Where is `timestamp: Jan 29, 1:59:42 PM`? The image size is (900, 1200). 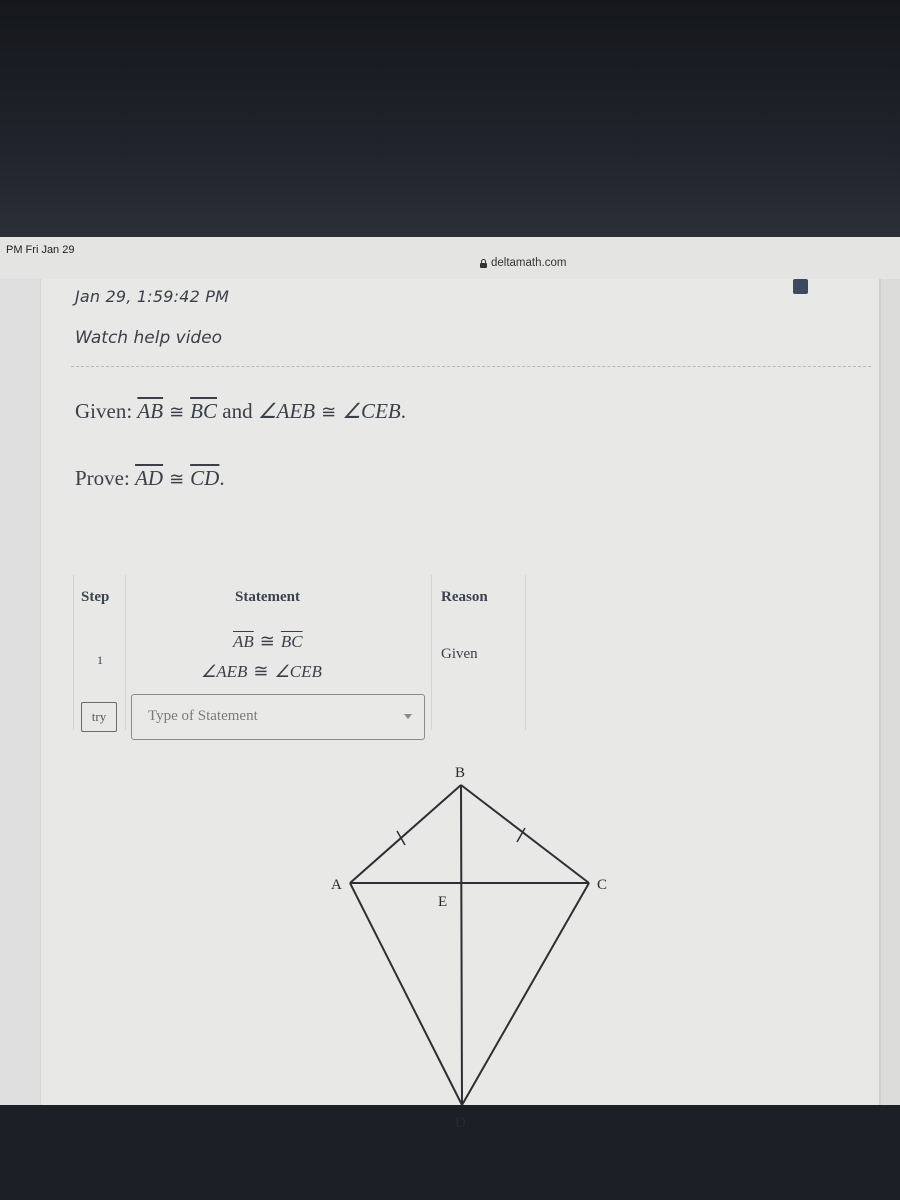 timestamp: Jan 29, 1:59:42 PM is located at coordinates (152, 296).